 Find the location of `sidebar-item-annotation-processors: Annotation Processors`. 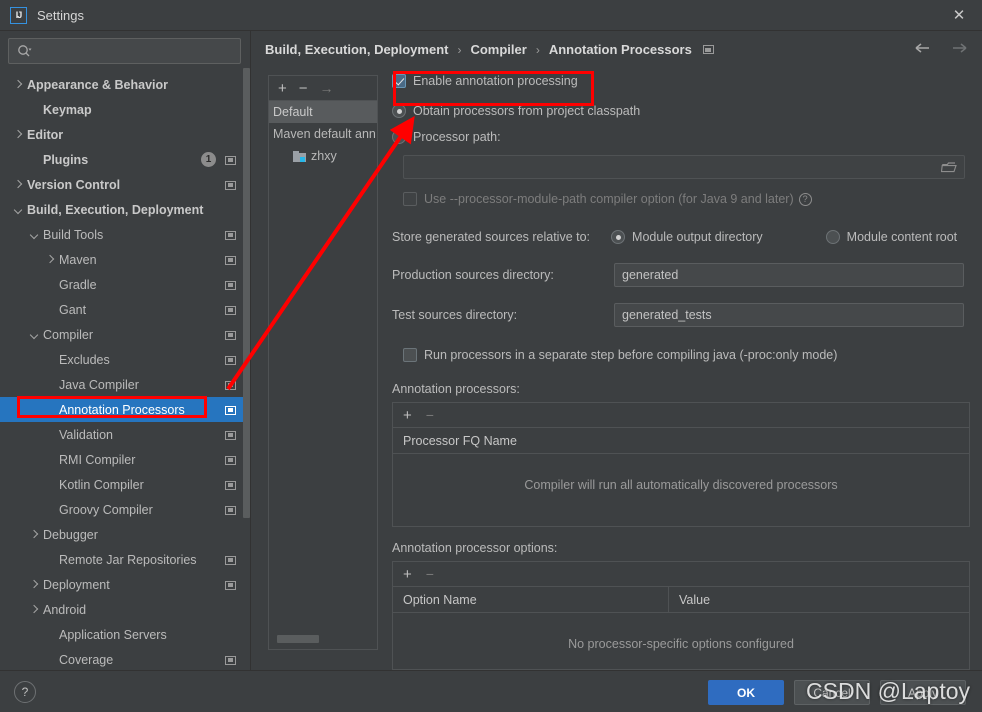

sidebar-item-annotation-processors: Annotation Processors is located at coordinates (125, 409).